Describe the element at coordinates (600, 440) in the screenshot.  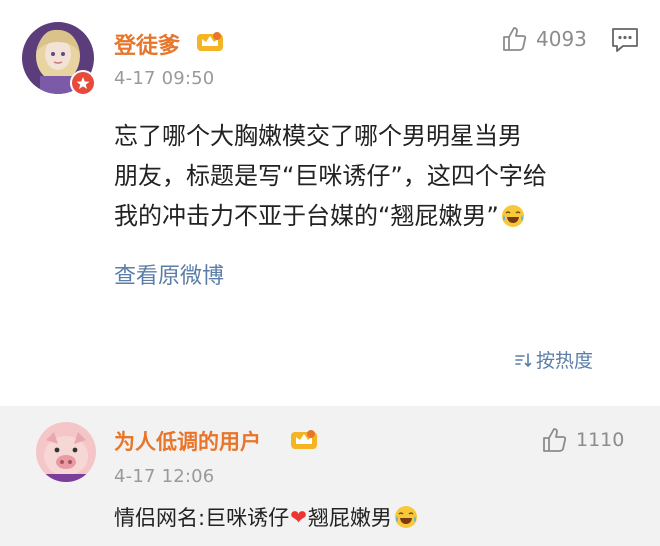
I see `reply-like-count: 1110` at that location.